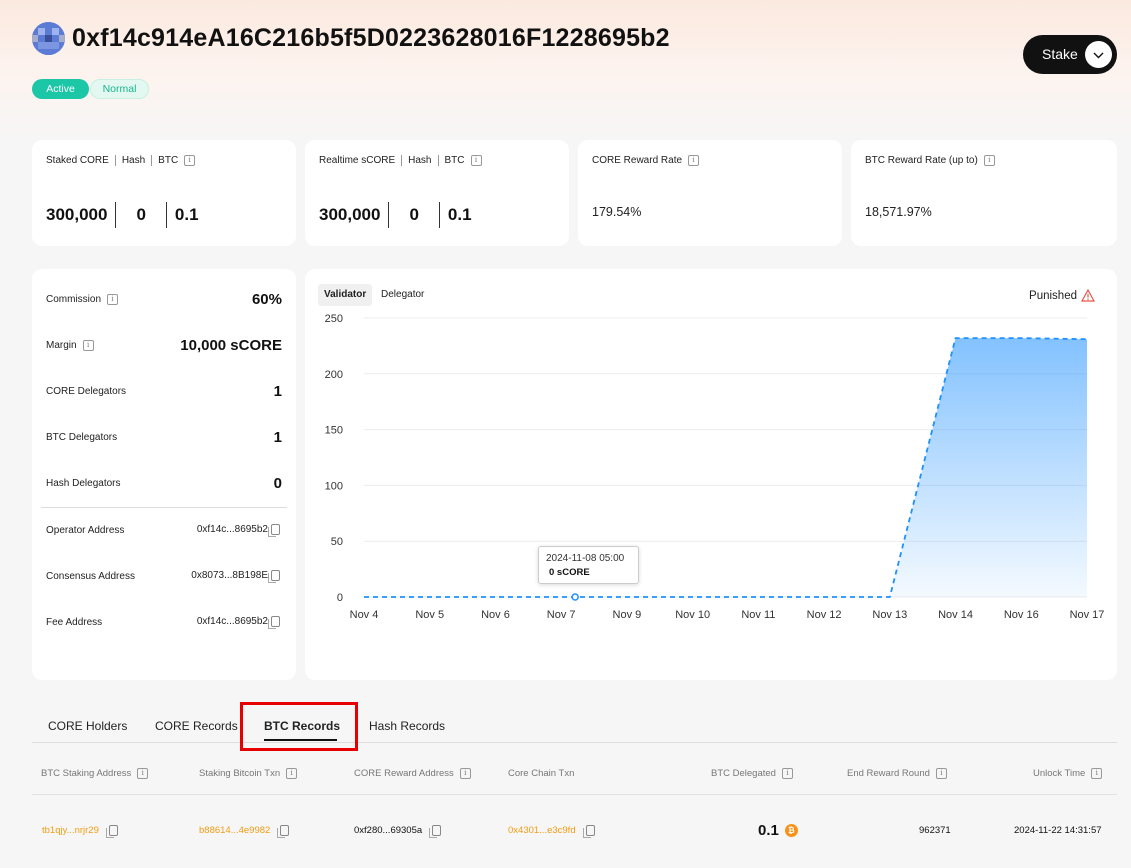  What do you see at coordinates (164, 507) in the screenshot?
I see `divider` at bounding box center [164, 507].